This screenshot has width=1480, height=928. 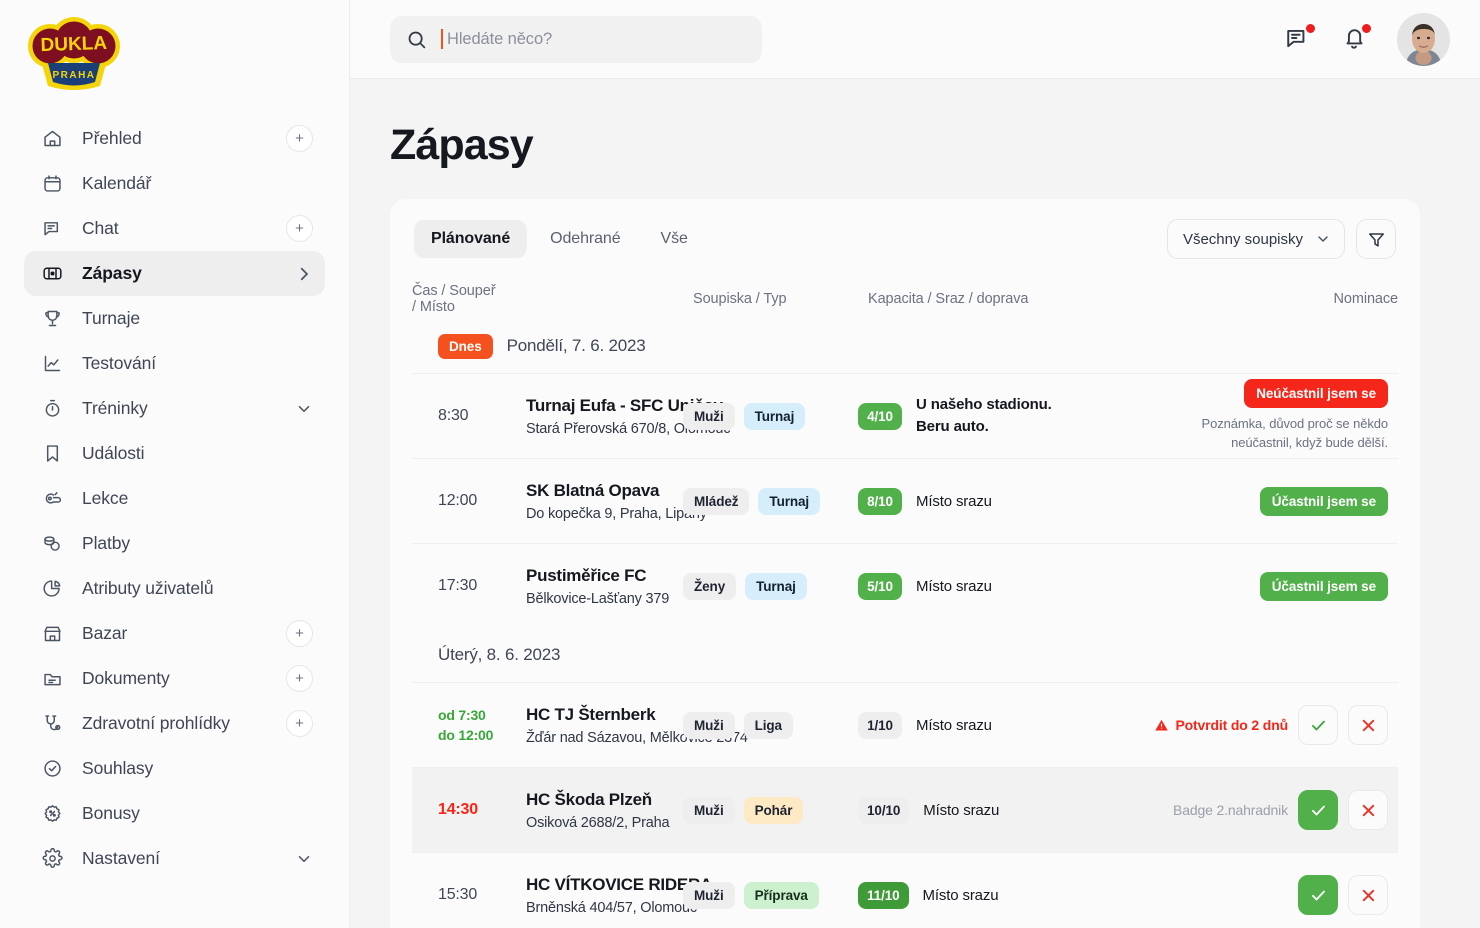 What do you see at coordinates (770, 586) in the screenshot?
I see `match-tags-cell: Ženy Turnaj` at bounding box center [770, 586].